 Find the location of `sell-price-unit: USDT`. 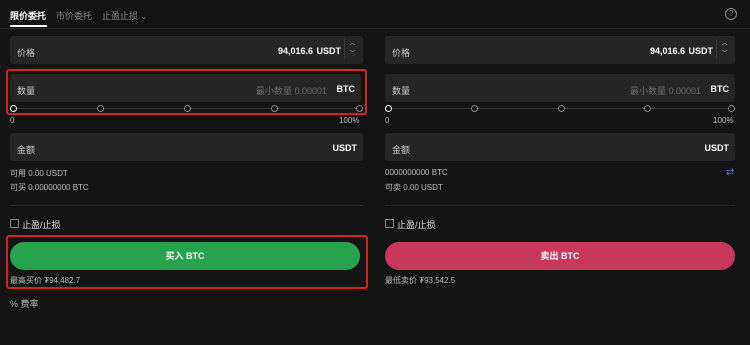

sell-price-unit: USDT is located at coordinates (701, 51).